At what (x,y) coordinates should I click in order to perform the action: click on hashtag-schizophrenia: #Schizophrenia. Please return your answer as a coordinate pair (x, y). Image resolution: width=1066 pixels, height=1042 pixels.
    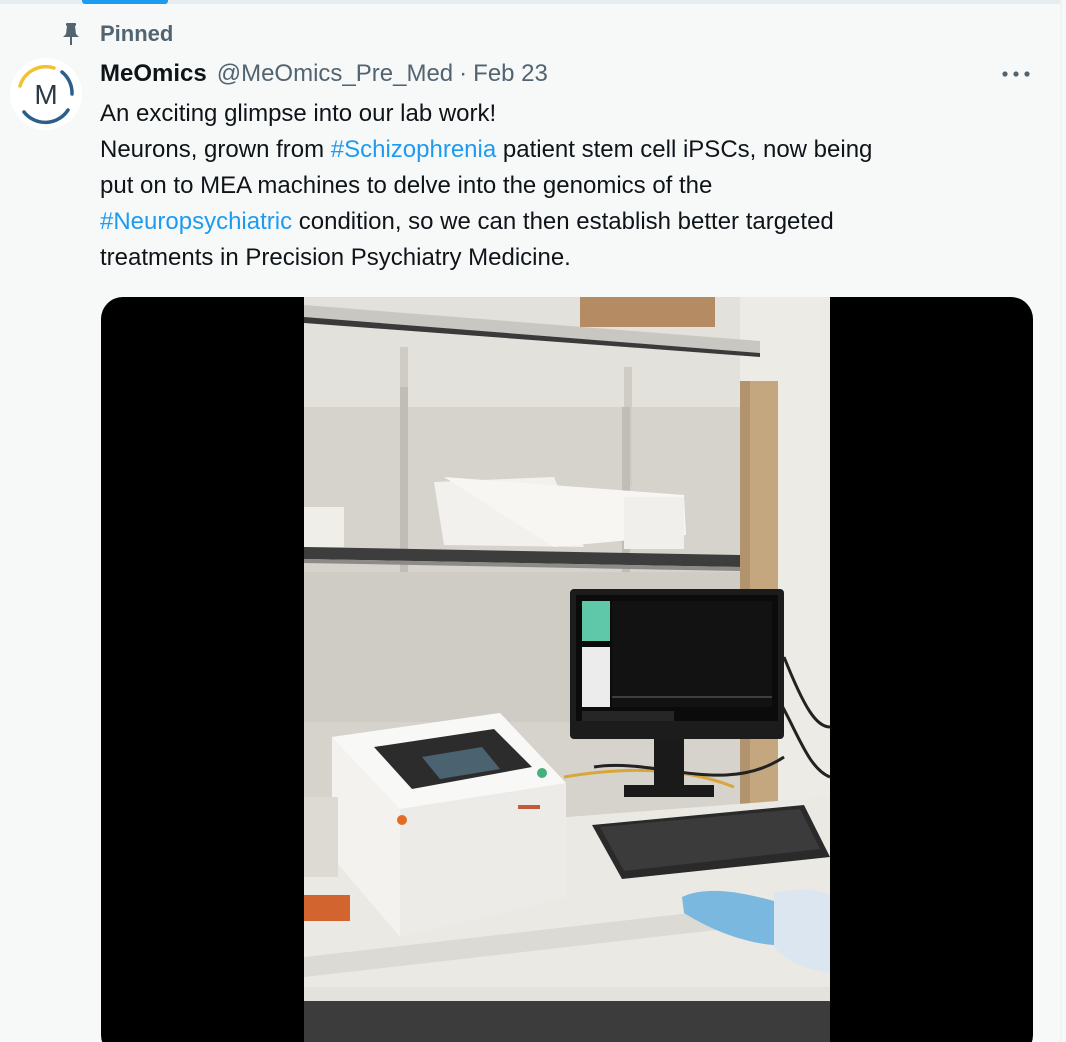
    Looking at the image, I should click on (413, 149).